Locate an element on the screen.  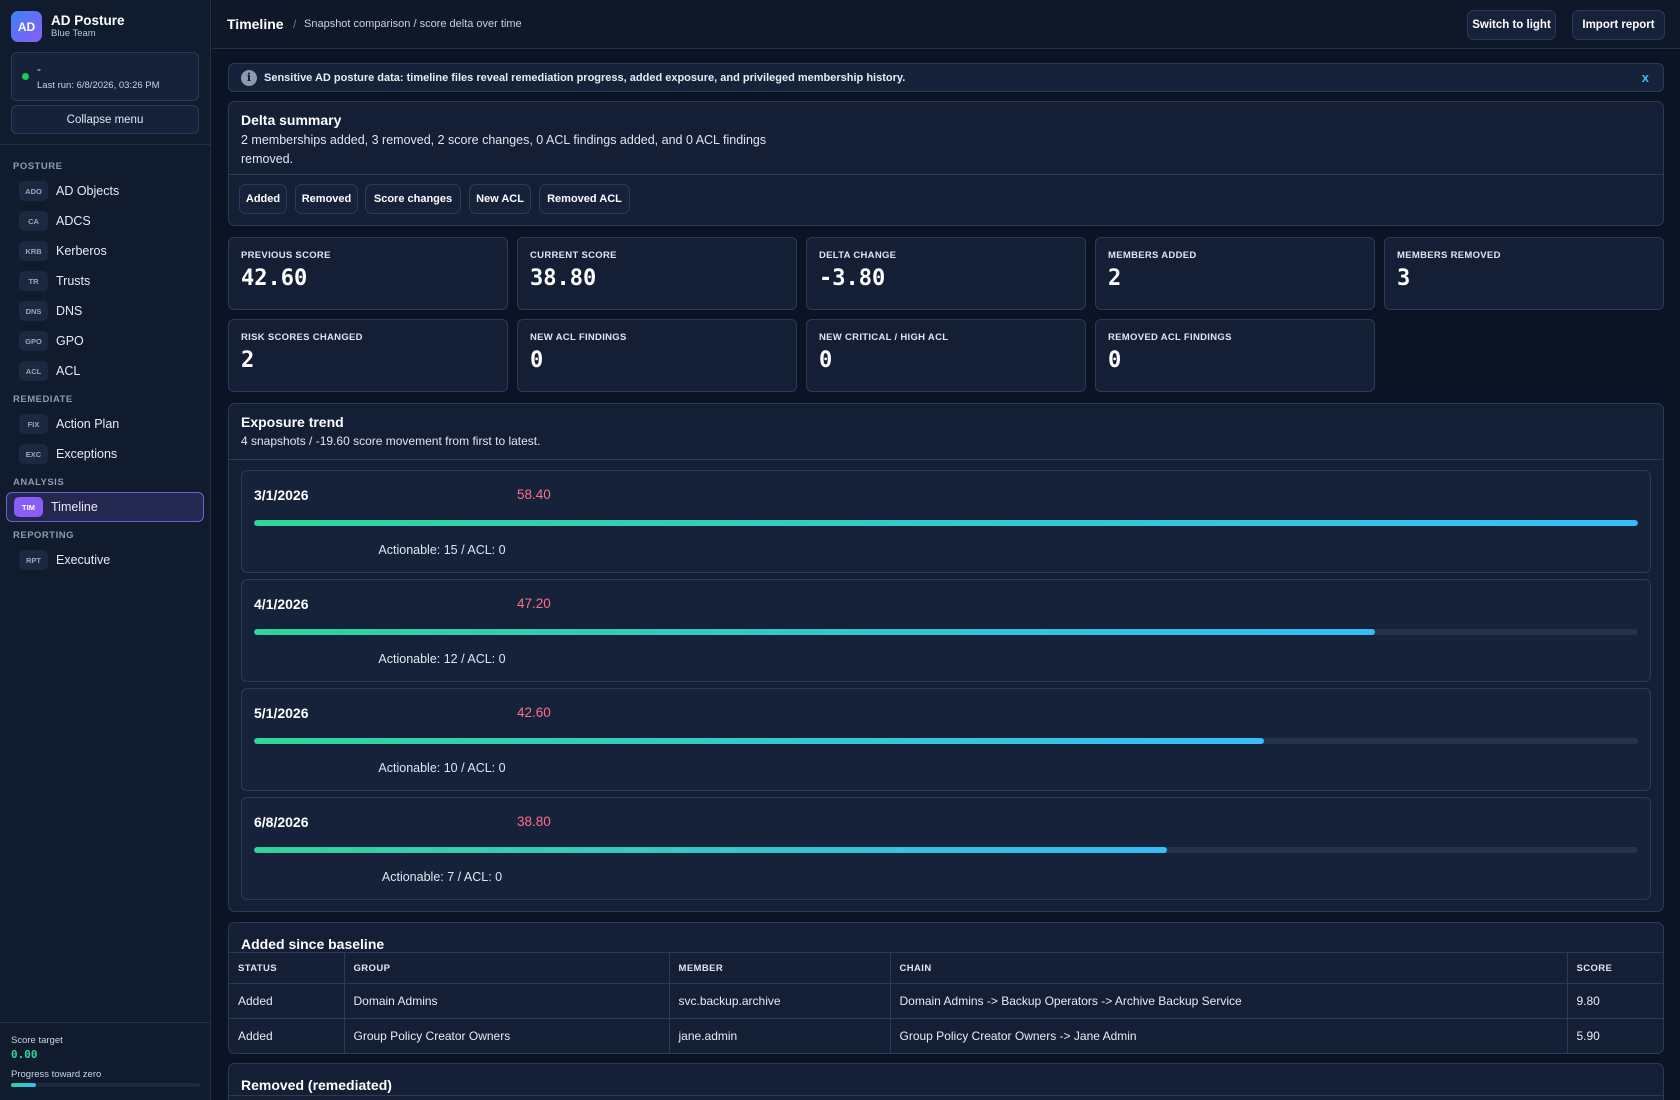
sidebar-item-kerberos: KRB Kerberos is located at coordinates (105, 251).